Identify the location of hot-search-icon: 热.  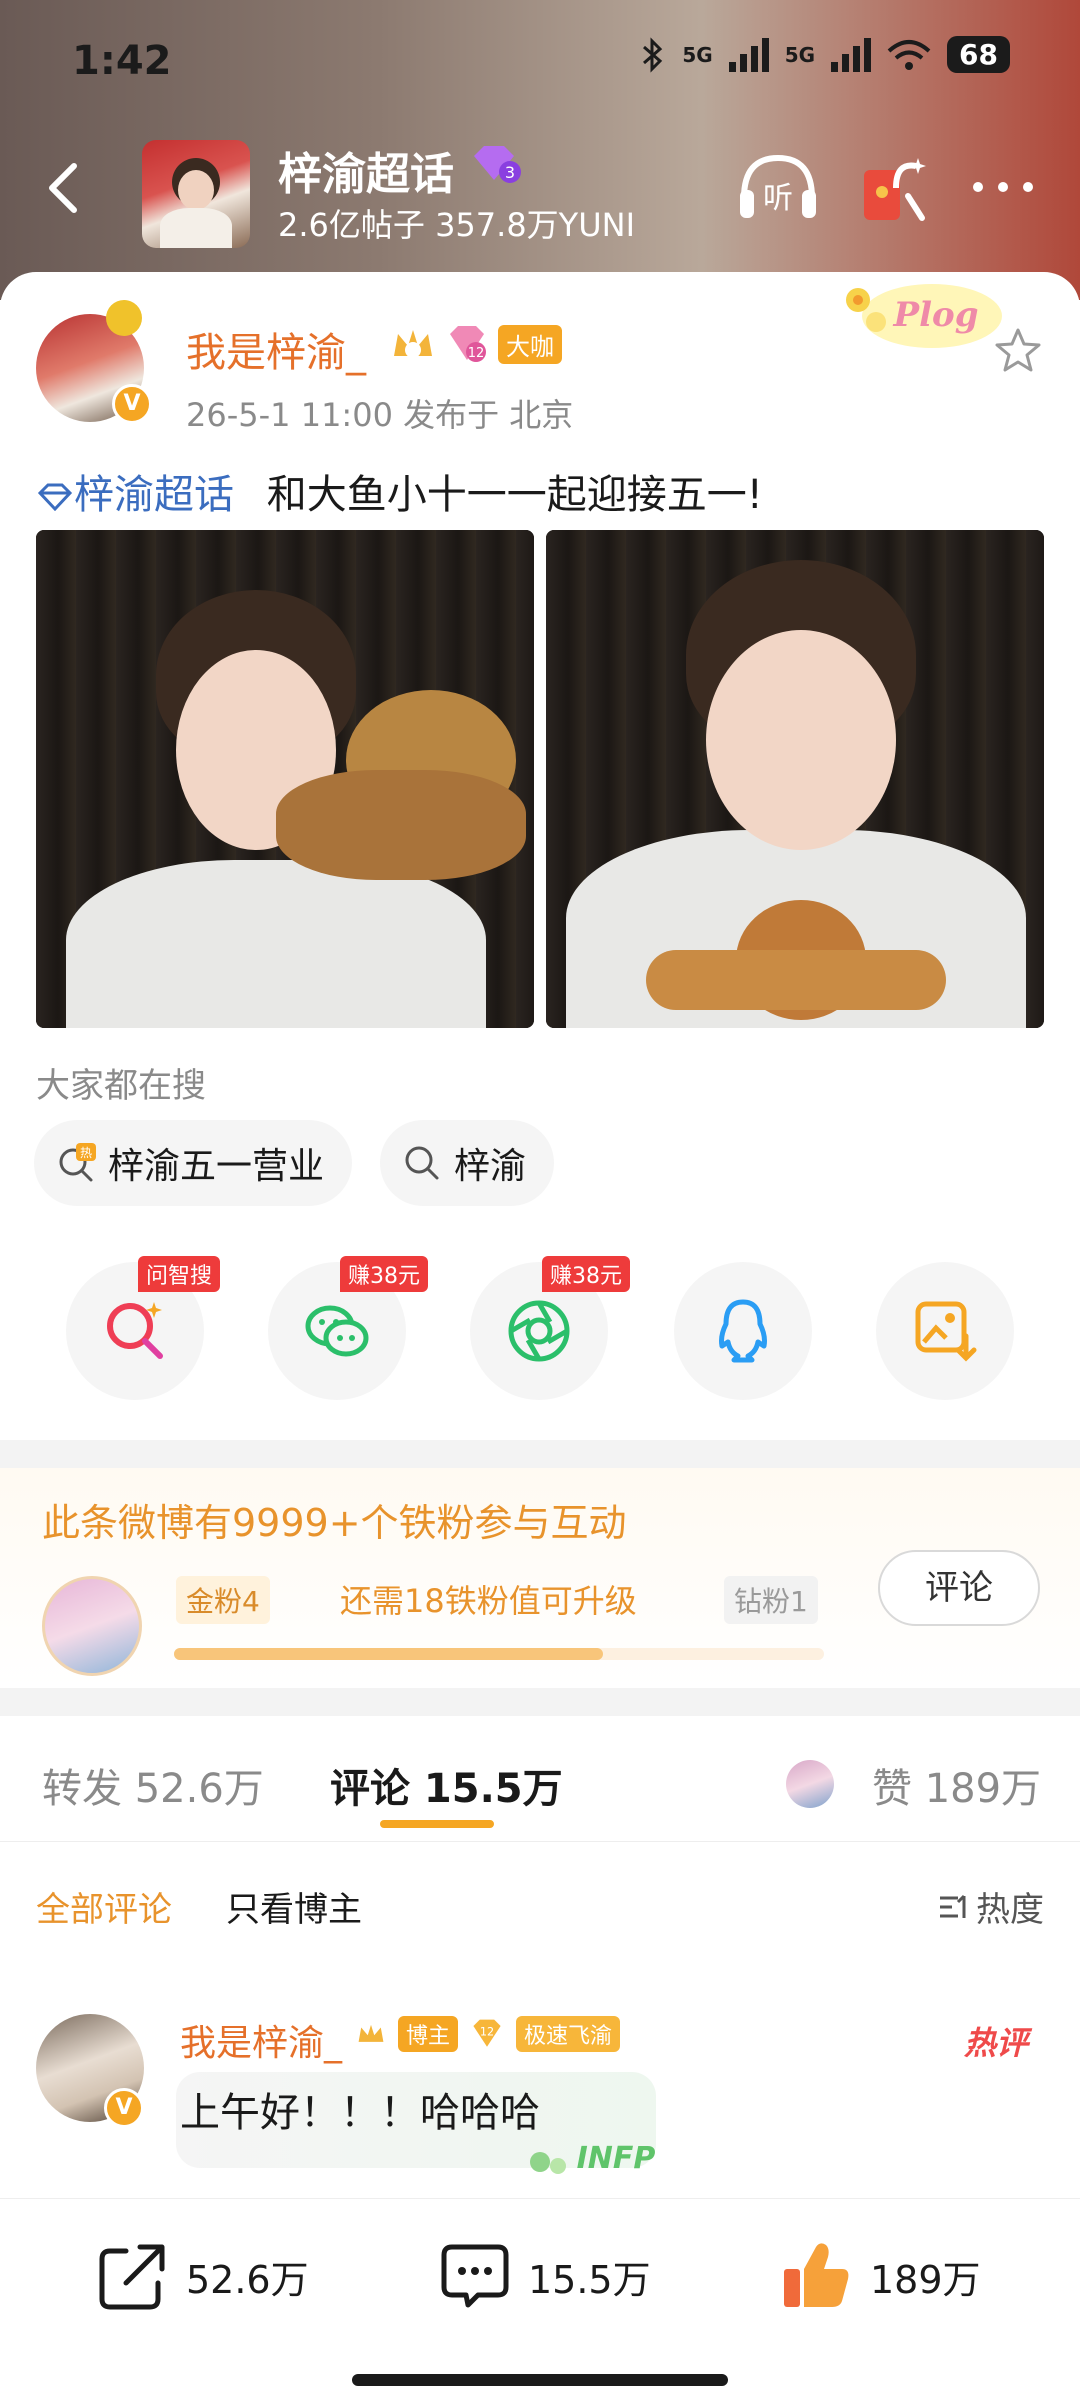
(77, 1162).